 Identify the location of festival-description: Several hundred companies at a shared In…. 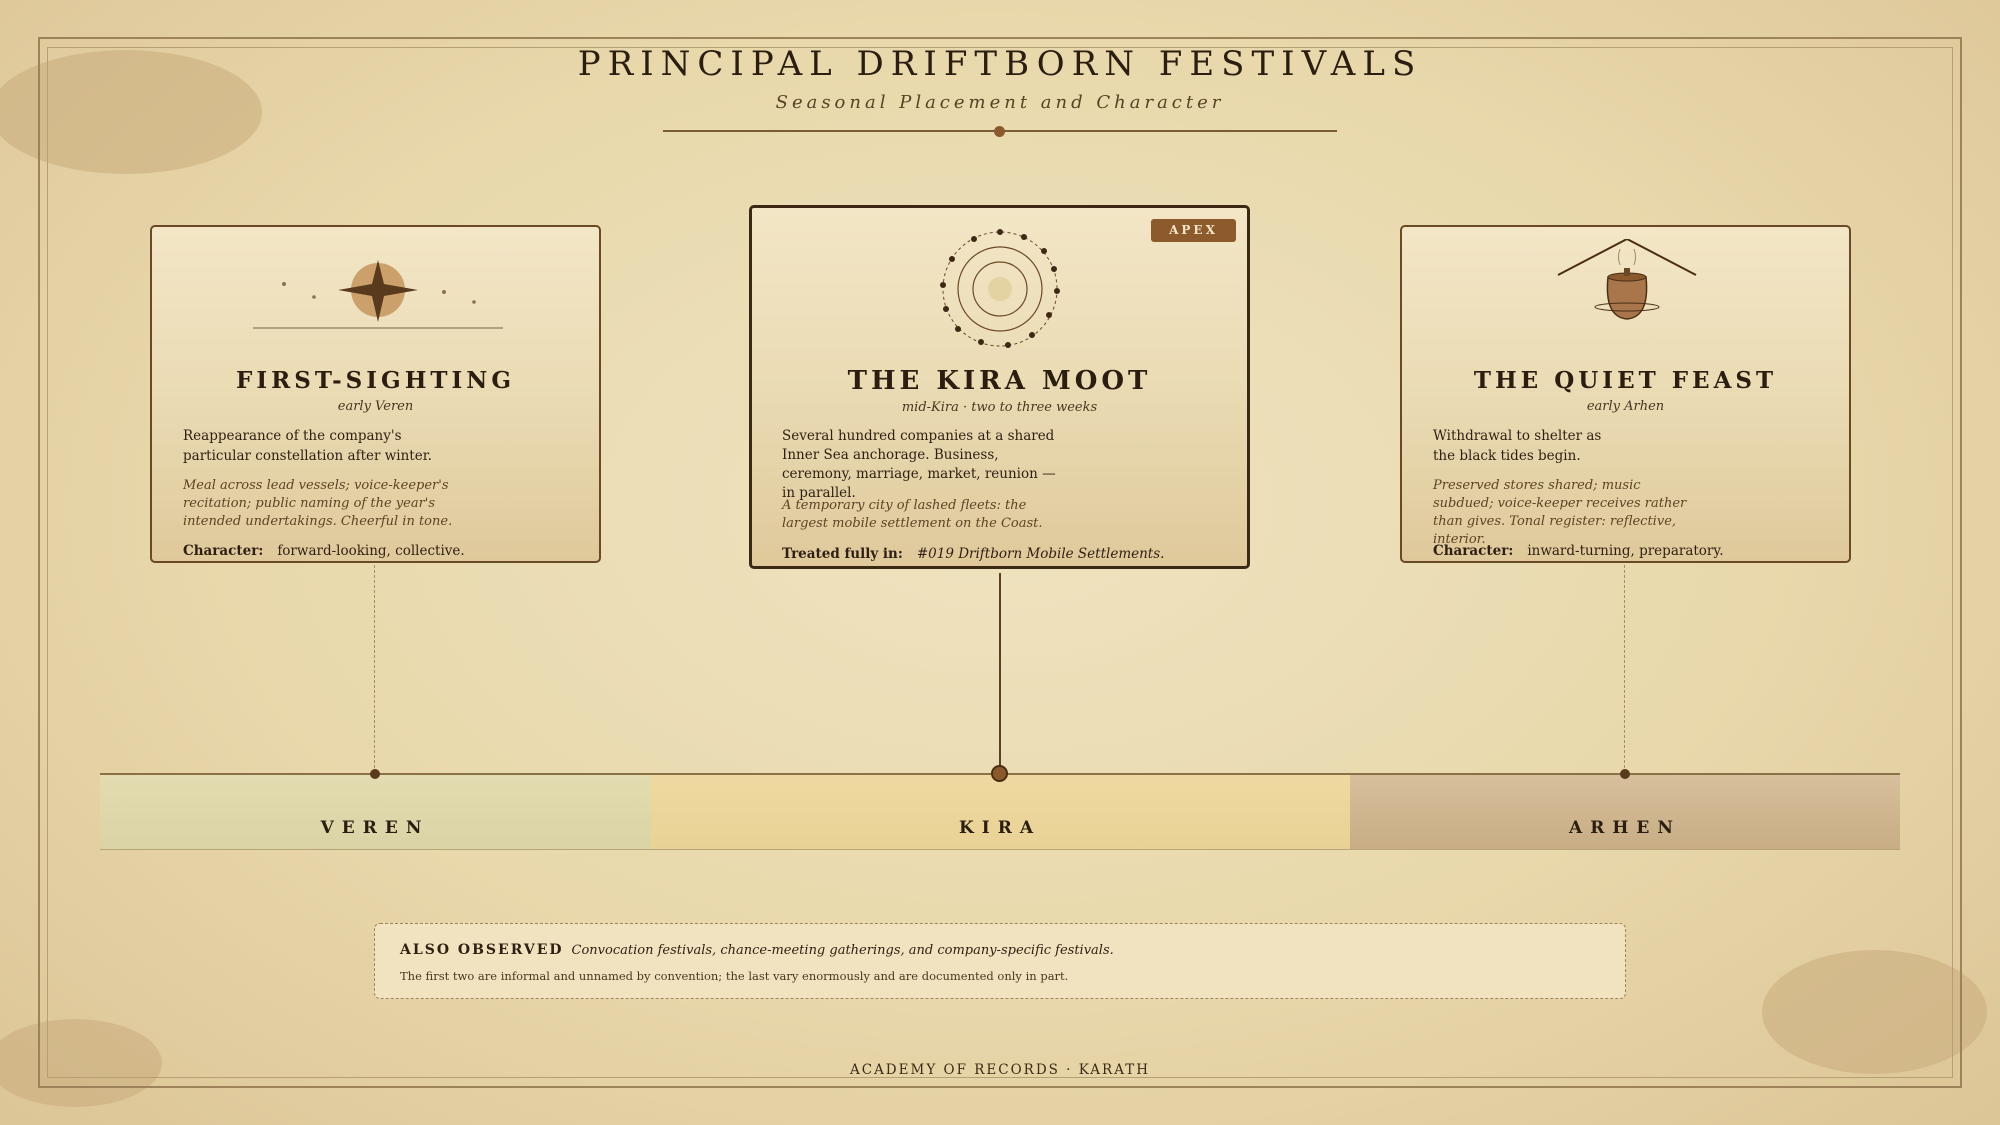
(919, 464).